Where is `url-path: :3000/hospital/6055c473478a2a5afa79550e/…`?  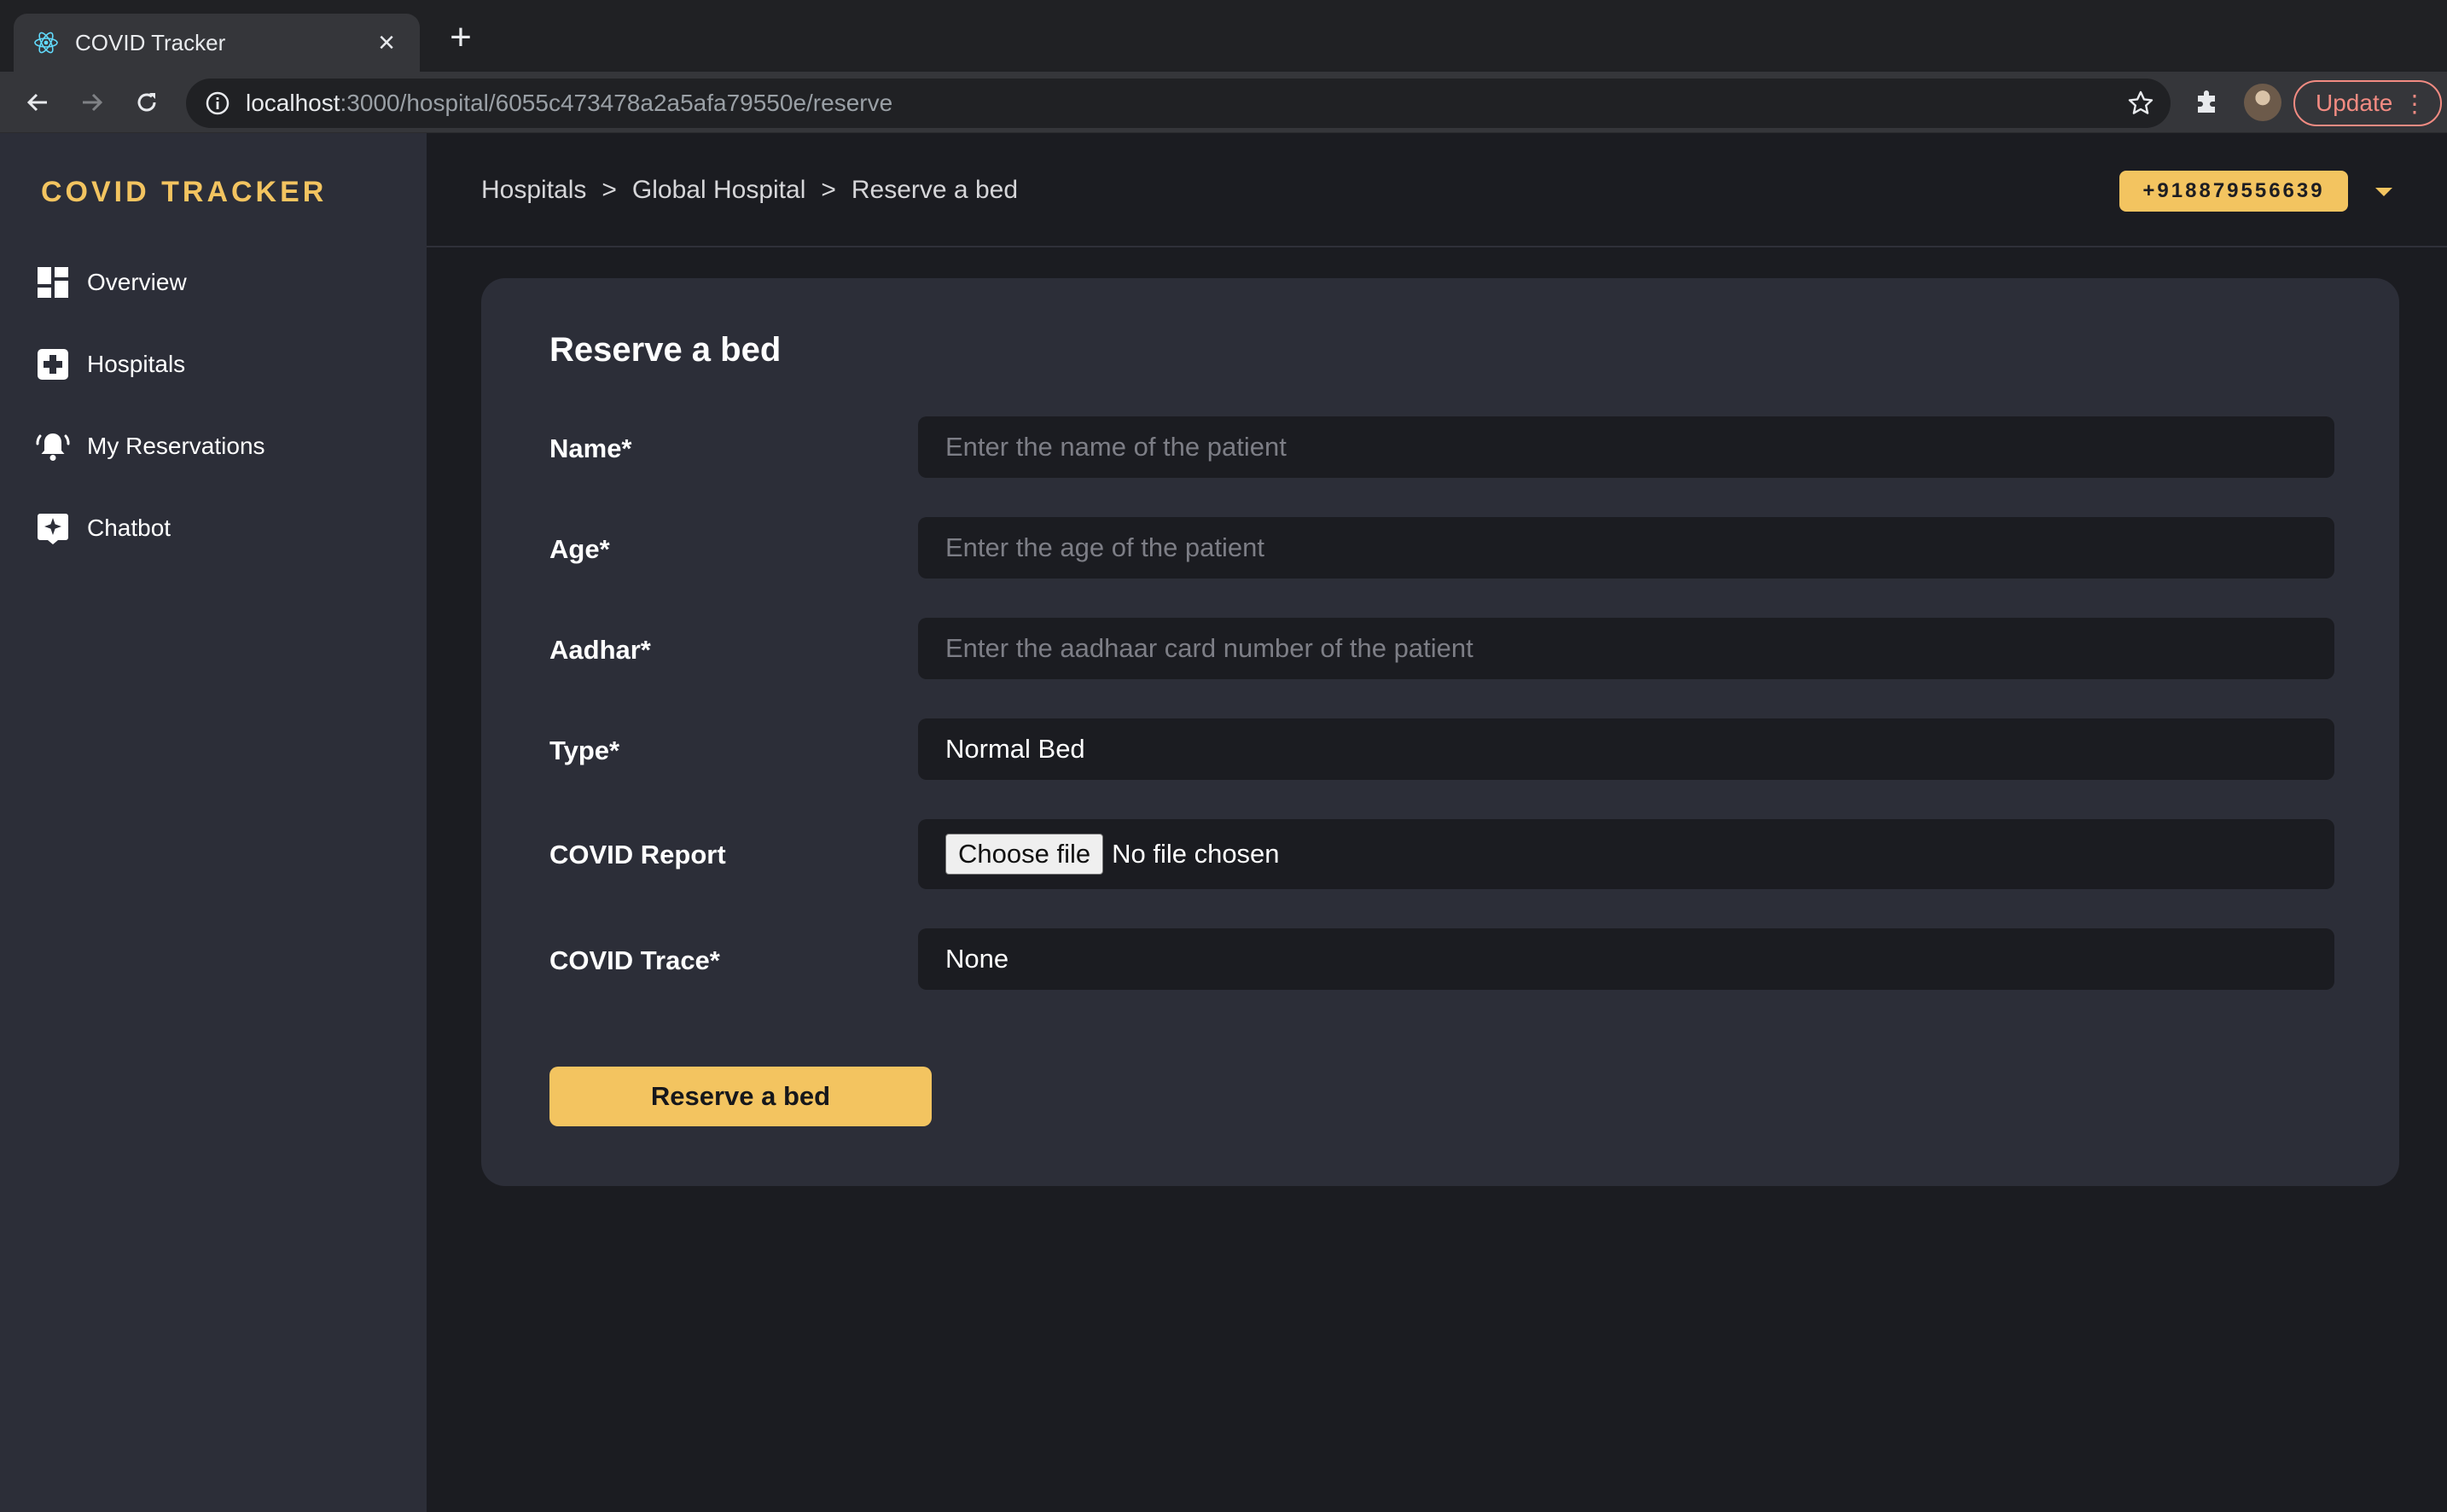 url-path: :3000/hospital/6055c473478a2a5afa79550e/… is located at coordinates (617, 103).